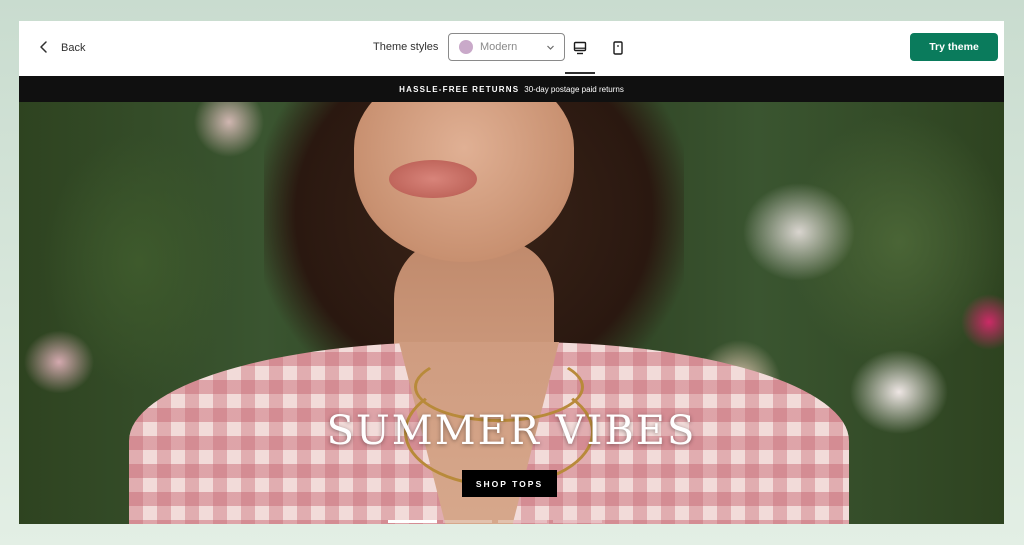 This screenshot has height=545, width=1024. I want to click on hero-image-lips, so click(433, 179).